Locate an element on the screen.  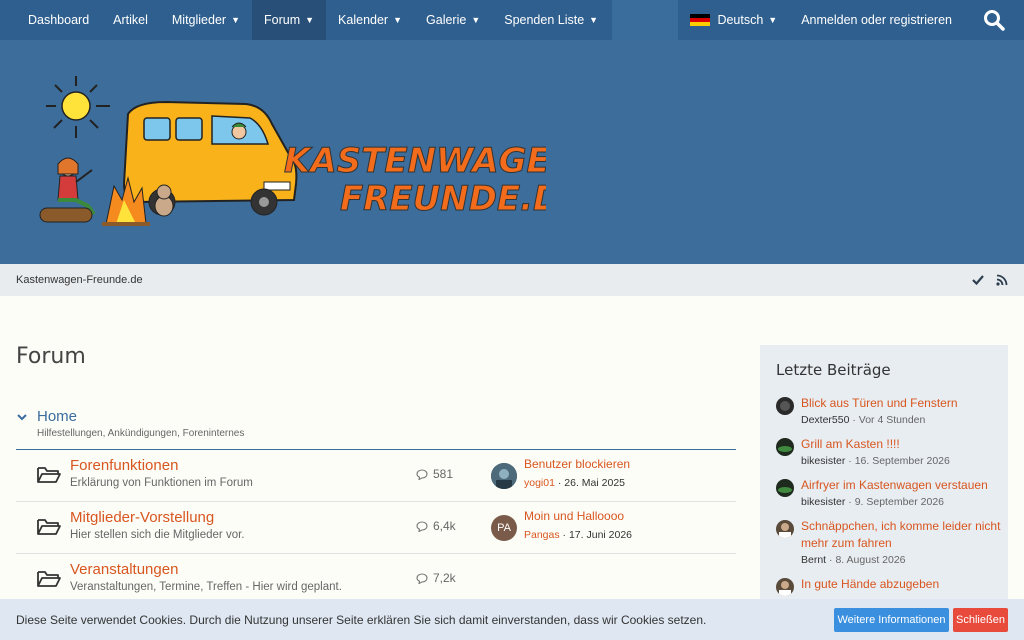
rss-icon is located at coordinates (1002, 280).